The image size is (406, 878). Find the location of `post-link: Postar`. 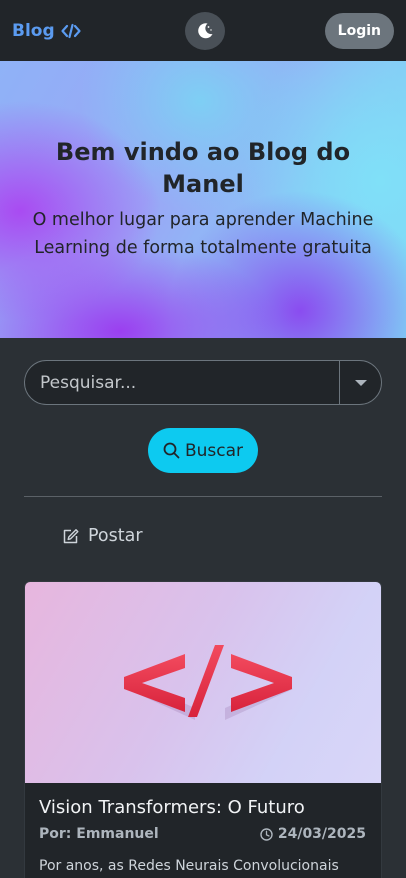

post-link: Postar is located at coordinates (102, 536).